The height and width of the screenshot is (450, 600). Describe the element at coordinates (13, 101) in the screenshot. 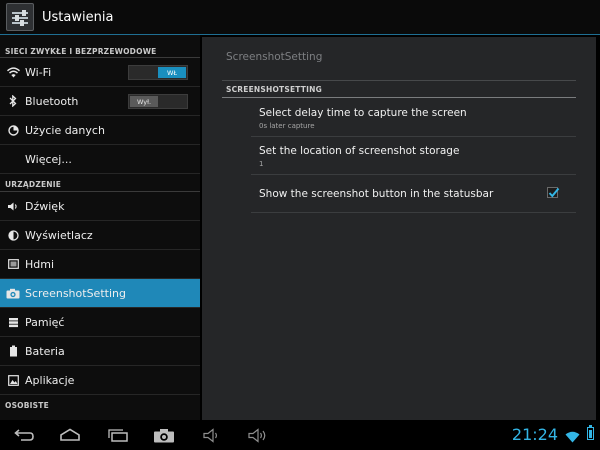

I see `bluetooth-icon` at that location.